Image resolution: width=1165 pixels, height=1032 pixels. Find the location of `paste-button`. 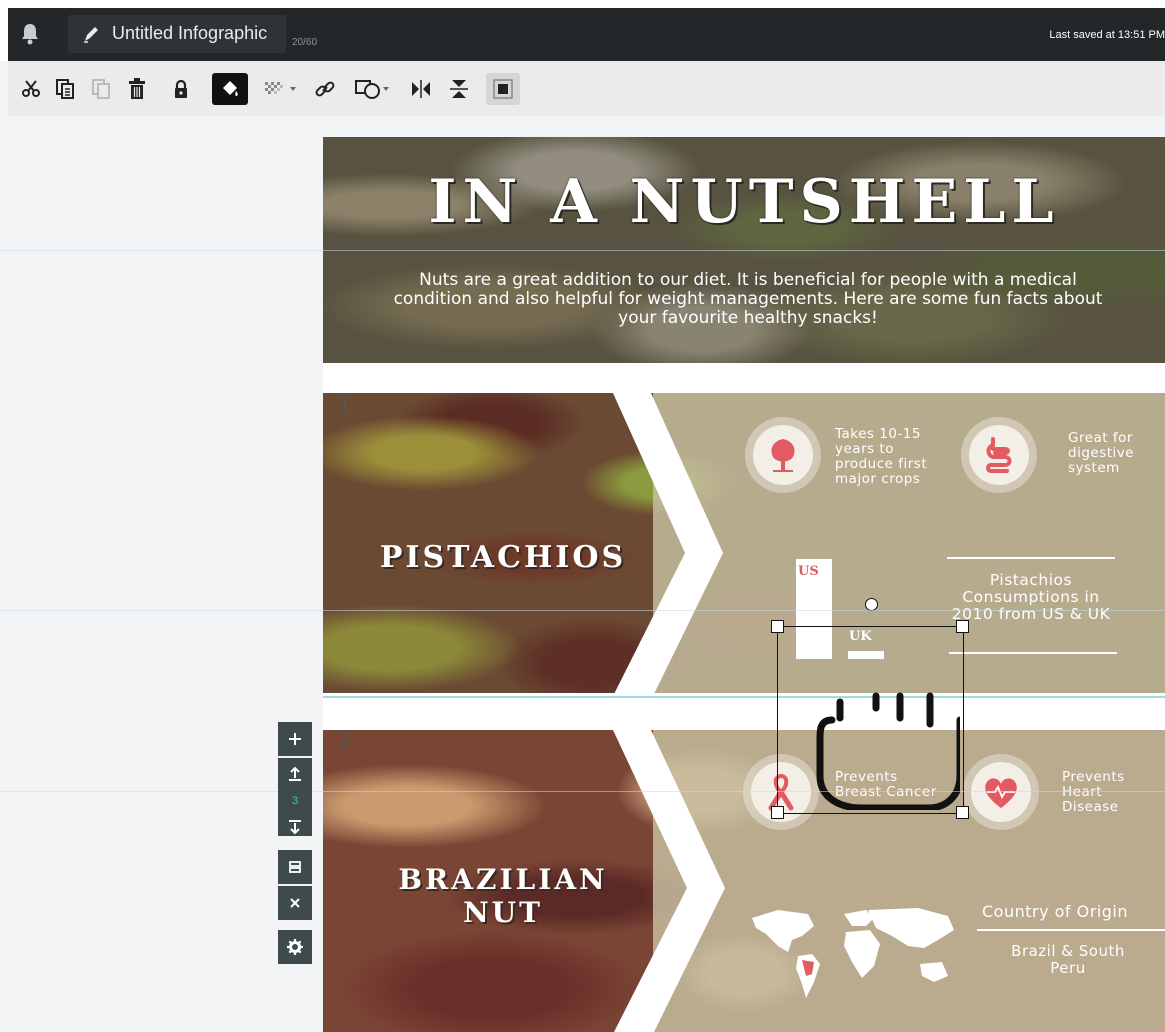

paste-button is located at coordinates (101, 89).